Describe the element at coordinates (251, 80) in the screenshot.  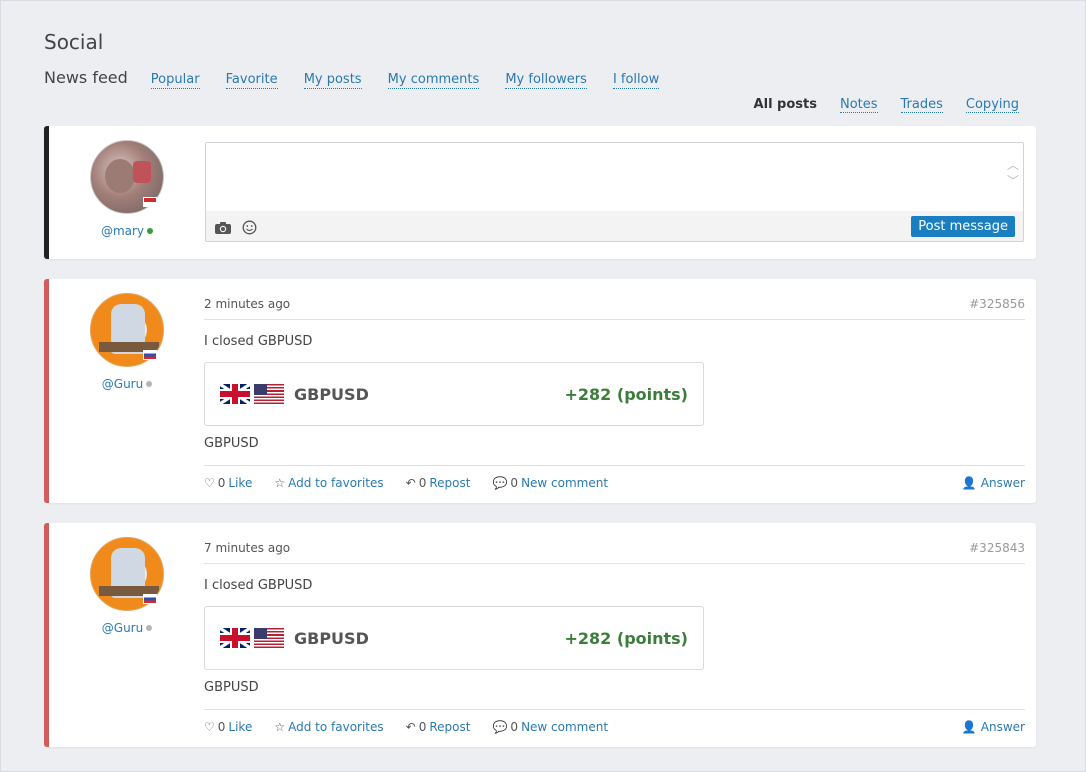
I see `tab-favorite: Favorite` at that location.